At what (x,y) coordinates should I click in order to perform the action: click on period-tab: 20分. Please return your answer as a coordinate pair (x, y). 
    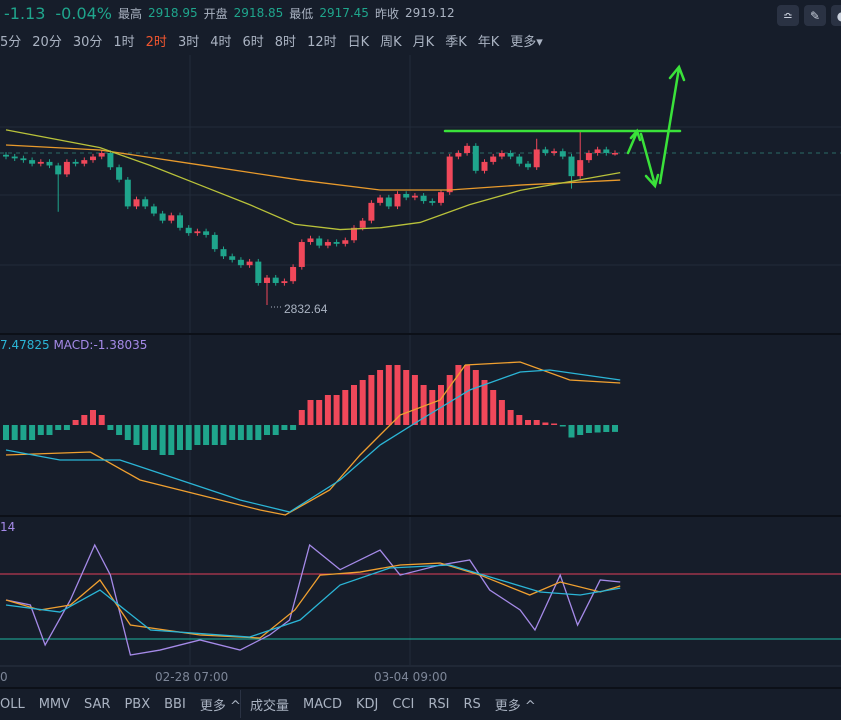
    Looking at the image, I should click on (47, 40).